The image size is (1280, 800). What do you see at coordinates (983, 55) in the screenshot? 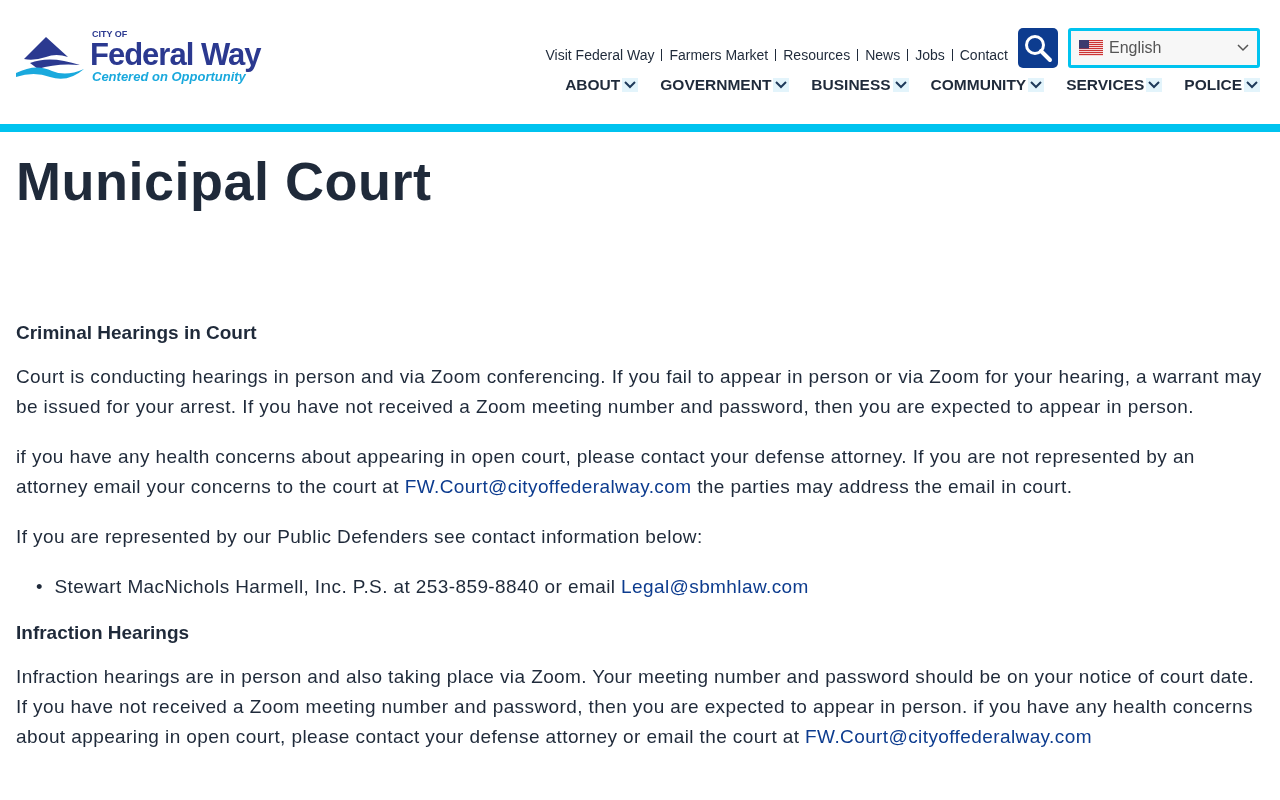
I see `utility-link: Contact` at bounding box center [983, 55].